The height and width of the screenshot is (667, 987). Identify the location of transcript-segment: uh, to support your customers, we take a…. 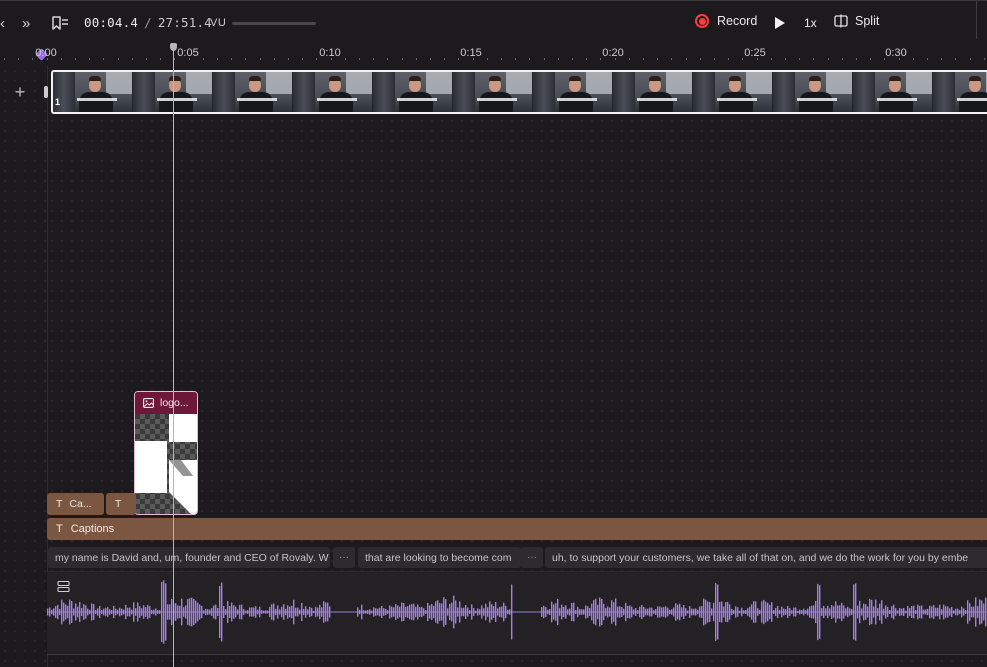
(766, 557).